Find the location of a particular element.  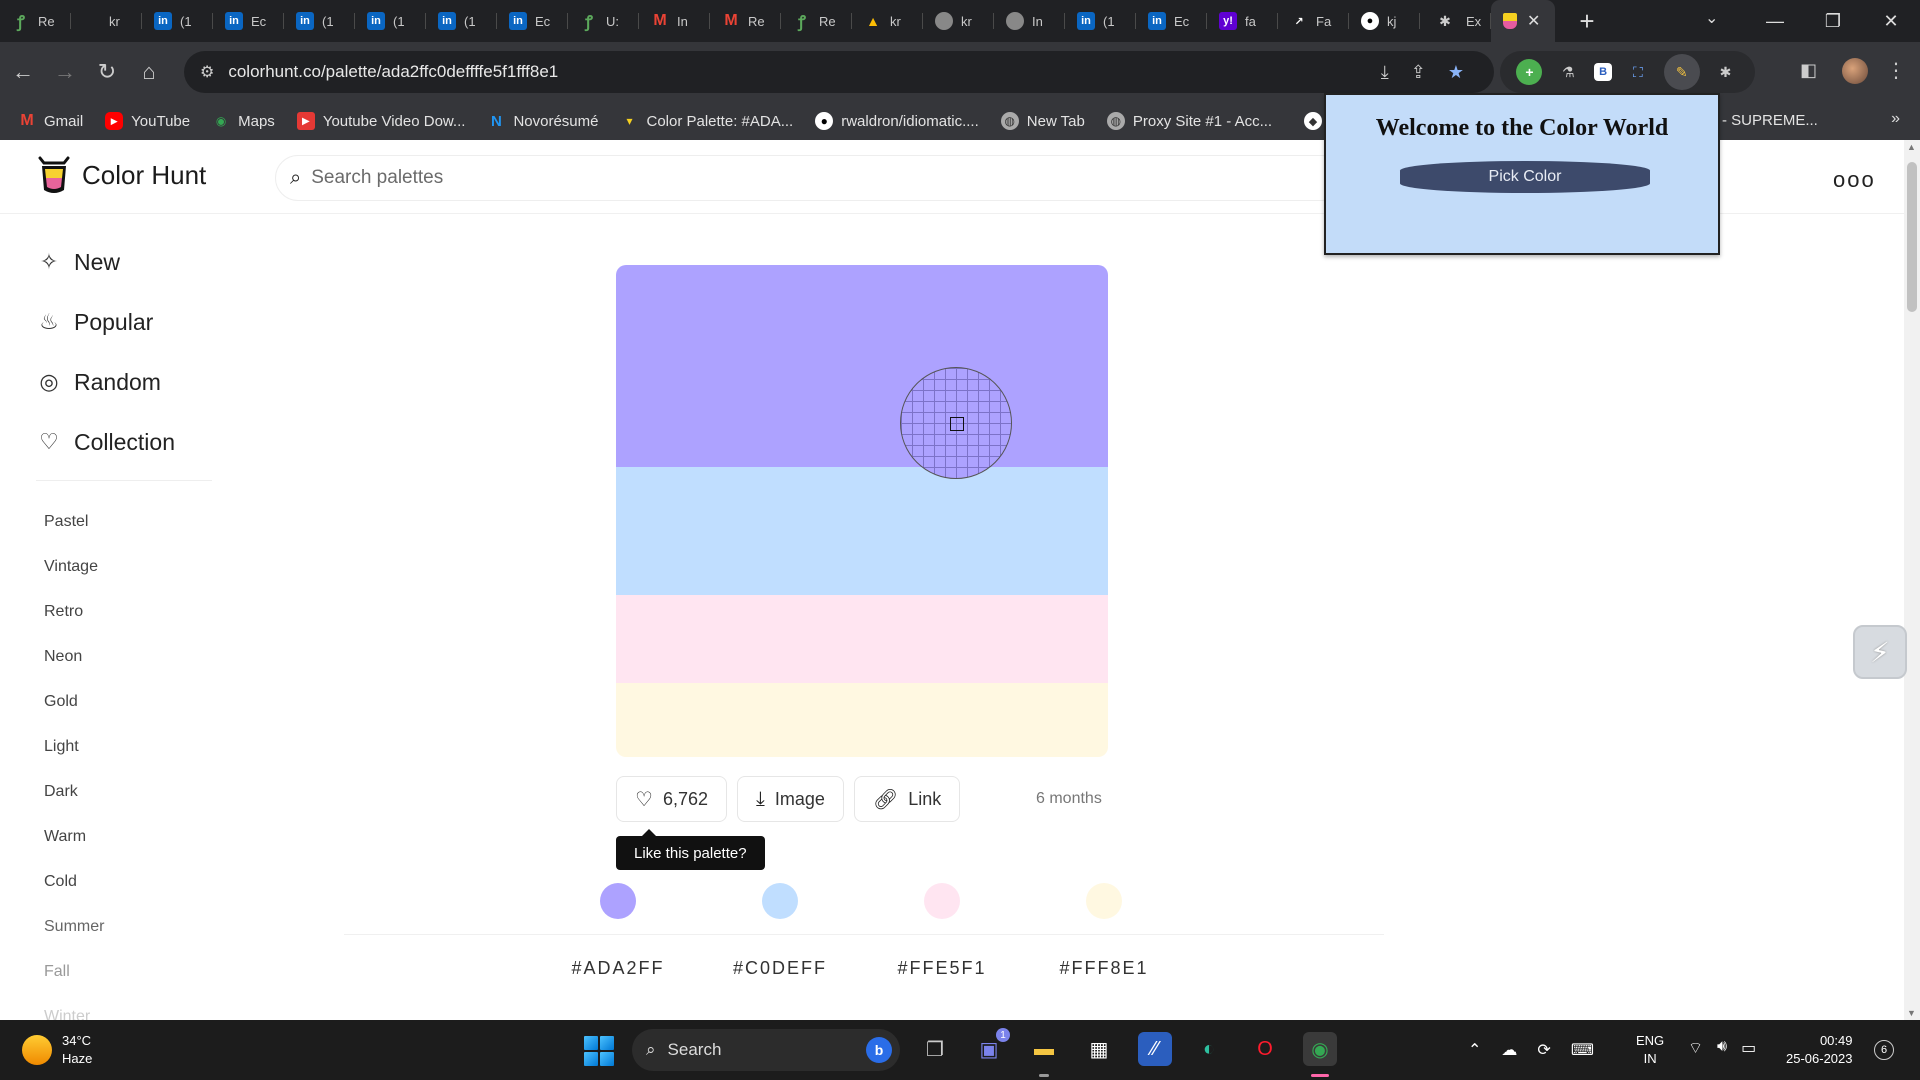

puzzle-icon: ✱ is located at coordinates (1726, 72).